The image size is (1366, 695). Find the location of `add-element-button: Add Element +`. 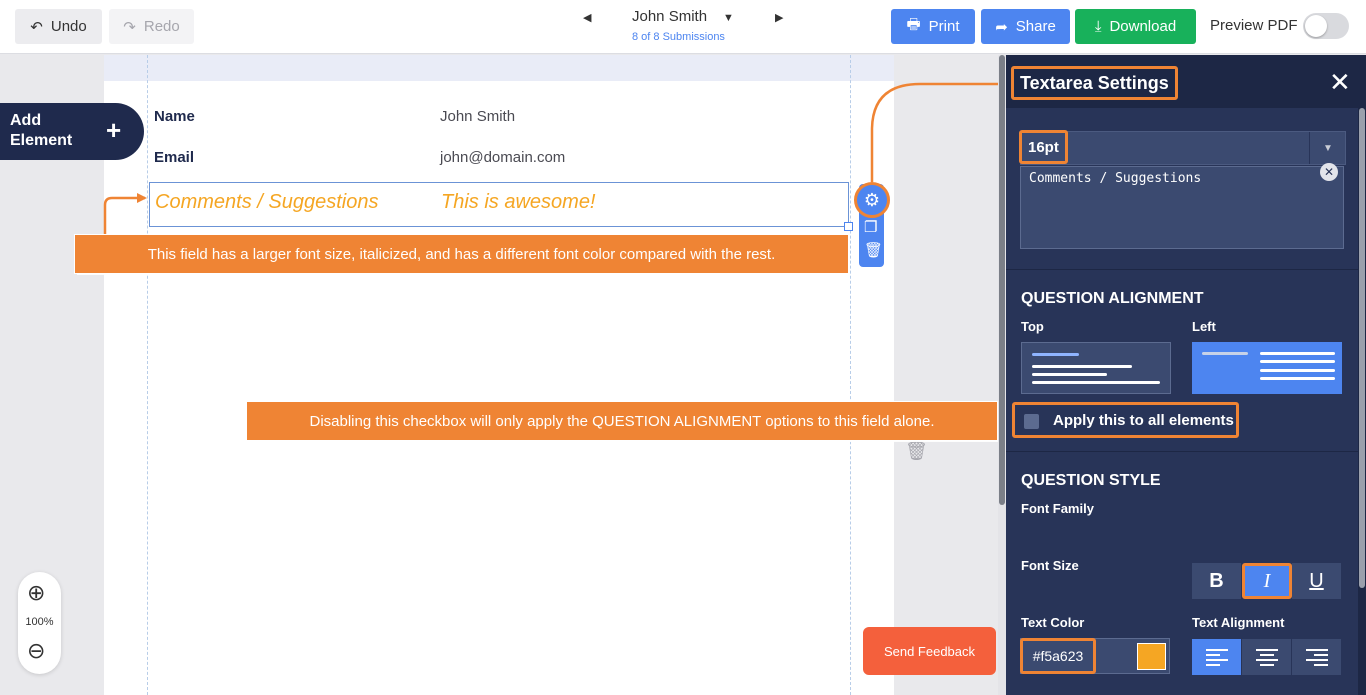

add-element-button: Add Element + is located at coordinates (72, 131).